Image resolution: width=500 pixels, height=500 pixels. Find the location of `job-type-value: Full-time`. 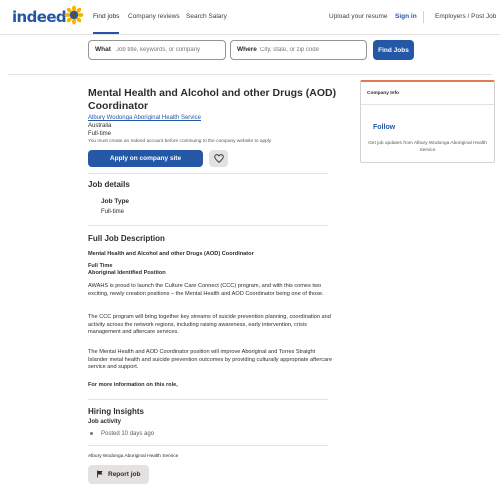

job-type-value: Full-time is located at coordinates (113, 212).